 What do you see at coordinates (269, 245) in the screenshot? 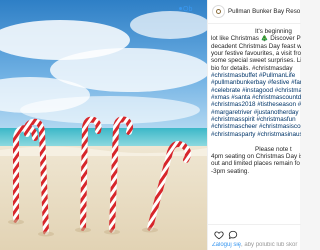
I see `login-prompt-text: , aby polubić lub skor` at bounding box center [269, 245].